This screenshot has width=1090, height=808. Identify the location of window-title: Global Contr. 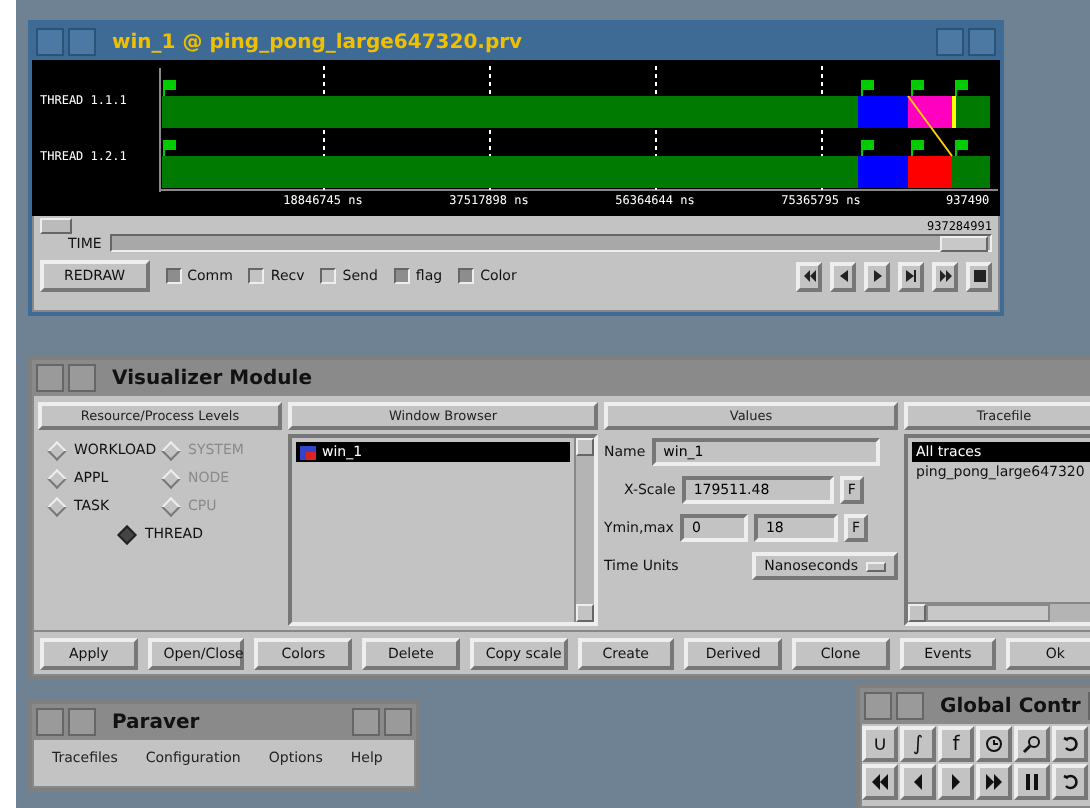
(1010, 706).